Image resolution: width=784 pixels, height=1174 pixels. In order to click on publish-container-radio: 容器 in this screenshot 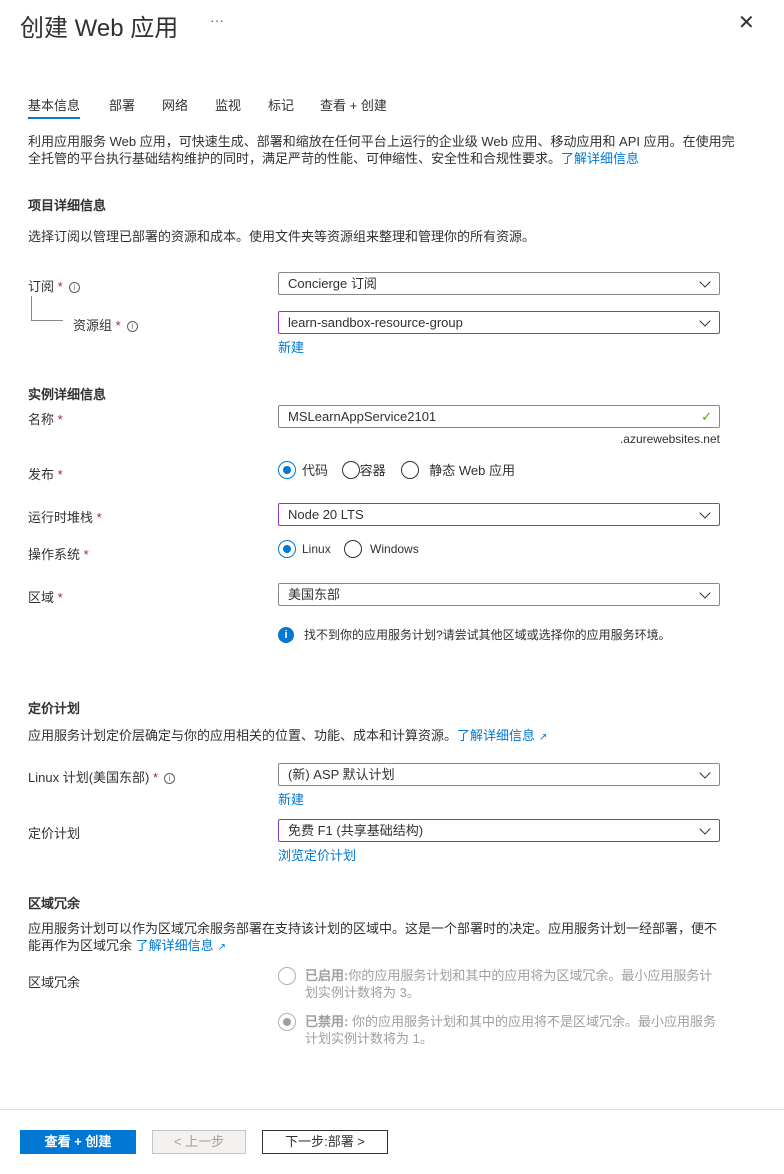, I will do `click(363, 469)`.